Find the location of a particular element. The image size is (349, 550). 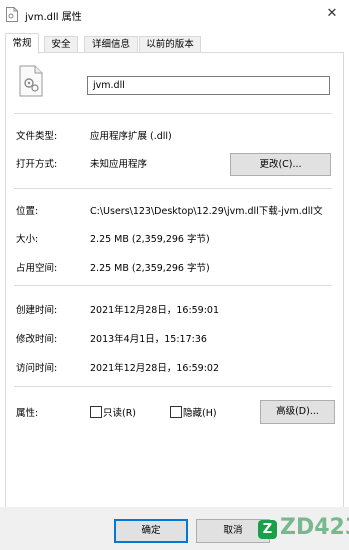

tab-general: 常规 is located at coordinates (22, 43).